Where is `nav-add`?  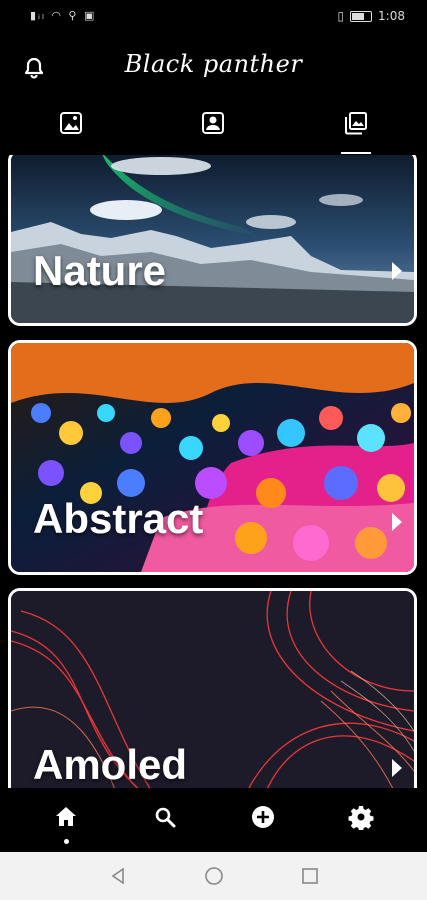 nav-add is located at coordinates (263, 821).